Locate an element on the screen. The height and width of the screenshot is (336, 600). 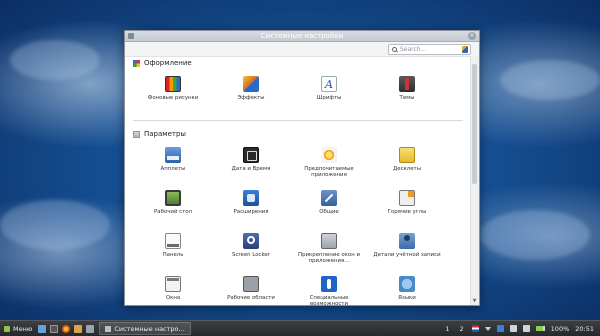
toolbar is located at coordinates (302, 49).